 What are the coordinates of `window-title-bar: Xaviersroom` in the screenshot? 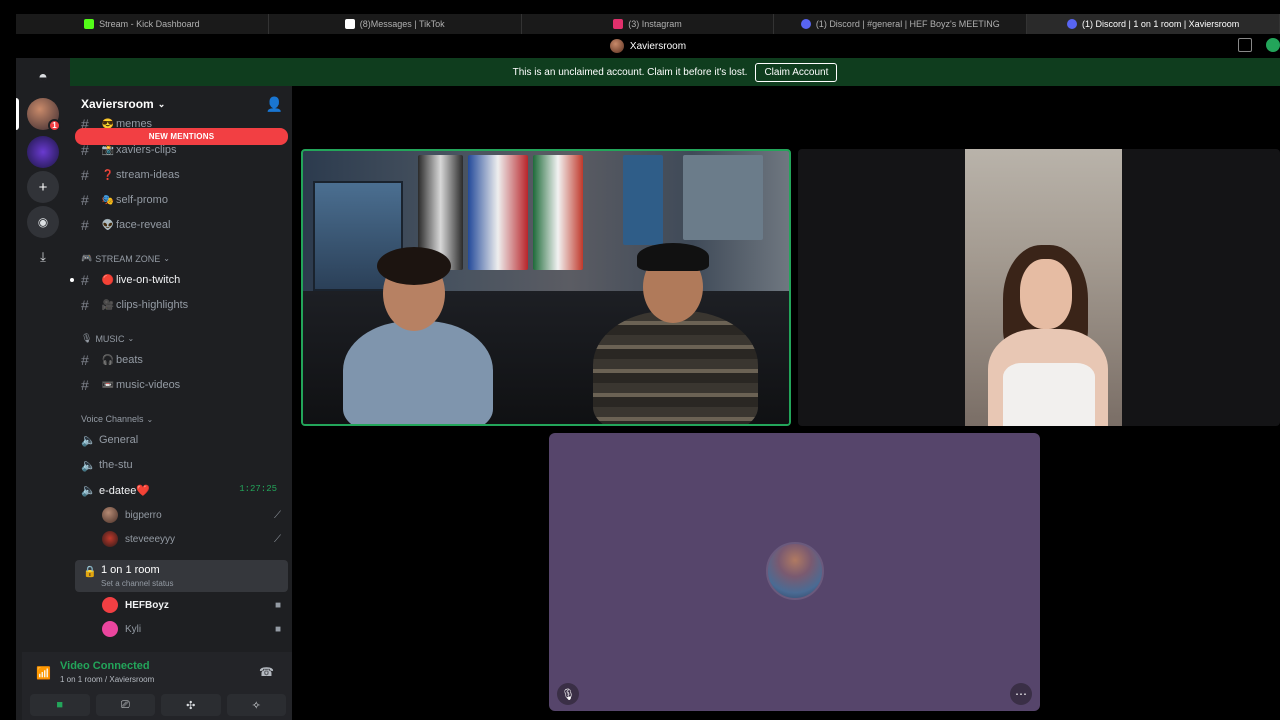 It's located at (648, 46).